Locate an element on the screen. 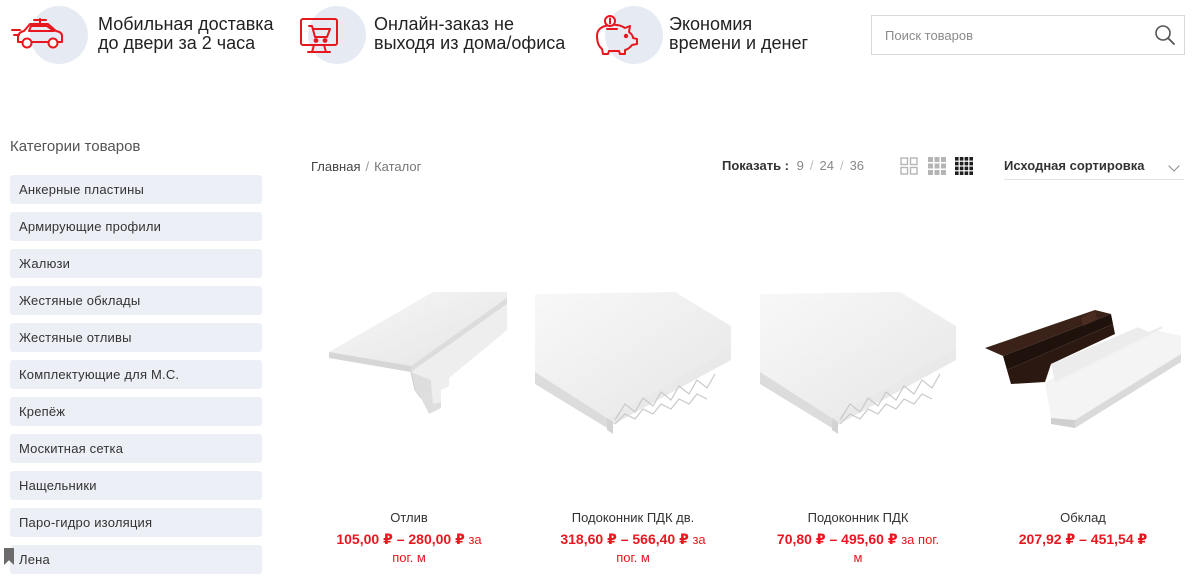 Image resolution: width=1200 pixels, height=587 pixels. product-price: 70,80 ₽ – 495,60 ₽ за пог. м is located at coordinates (858, 548).